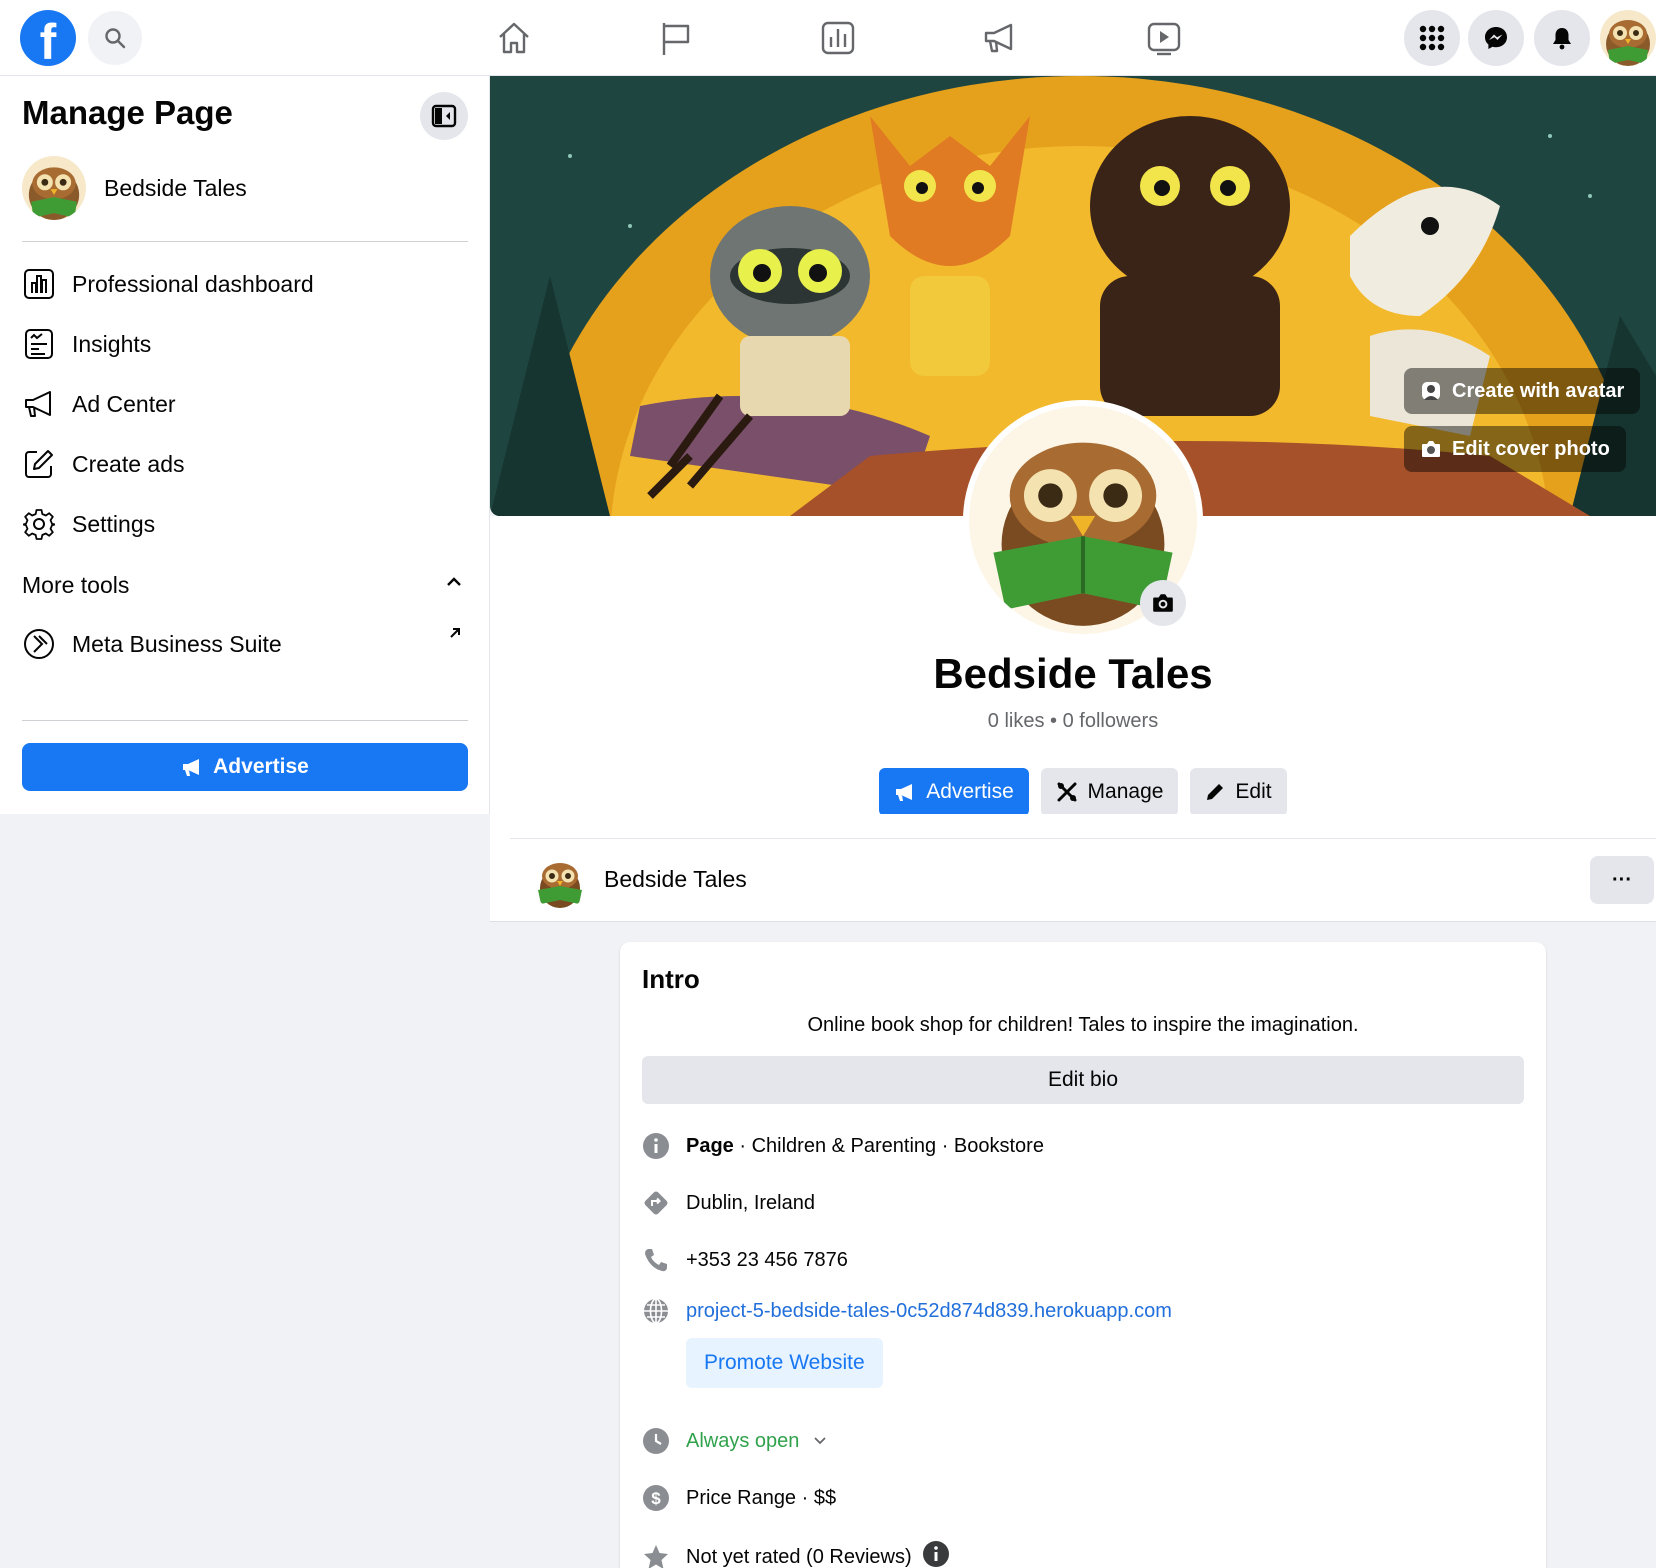  I want to click on directions-icon, so click(656, 1203).